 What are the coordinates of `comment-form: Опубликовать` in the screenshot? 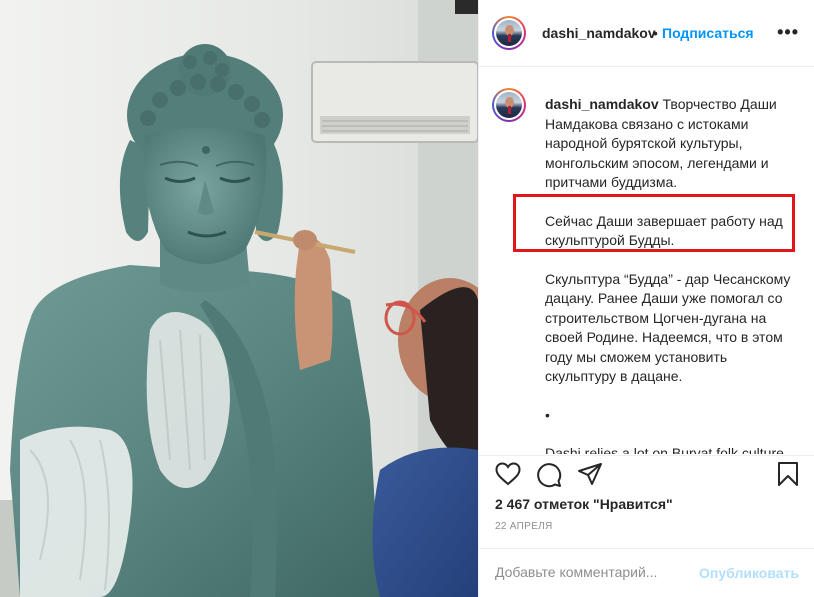 It's located at (646, 572).